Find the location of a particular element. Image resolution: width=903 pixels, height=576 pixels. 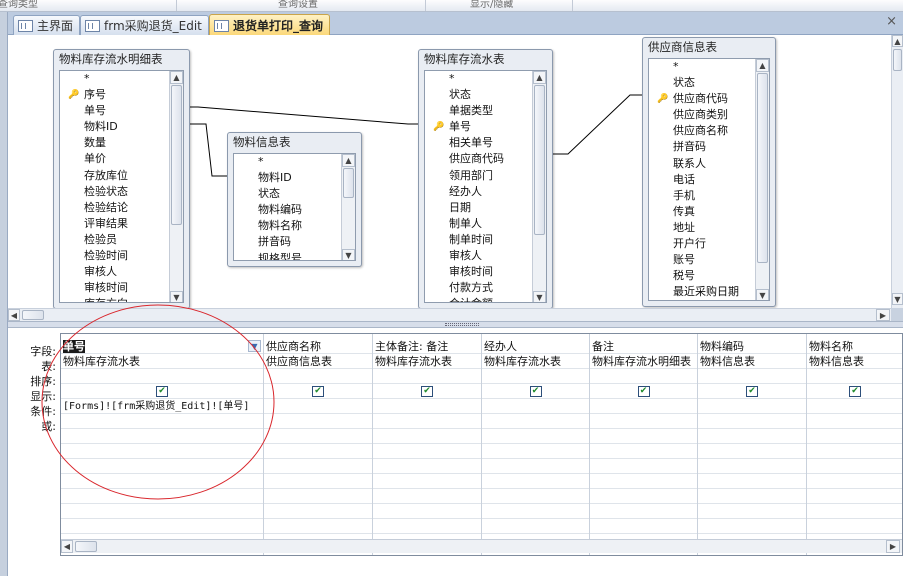

grid-column: 物料名称 物料信息表 ✔ is located at coordinates (854, 444).